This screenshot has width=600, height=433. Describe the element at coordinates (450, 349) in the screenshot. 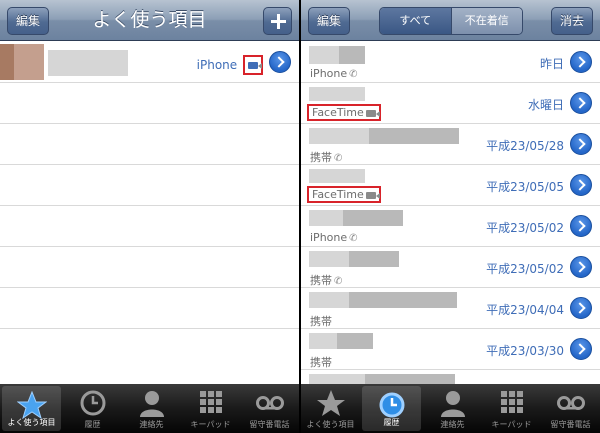

I see `list-item: 携帯 平成23/03/30` at that location.